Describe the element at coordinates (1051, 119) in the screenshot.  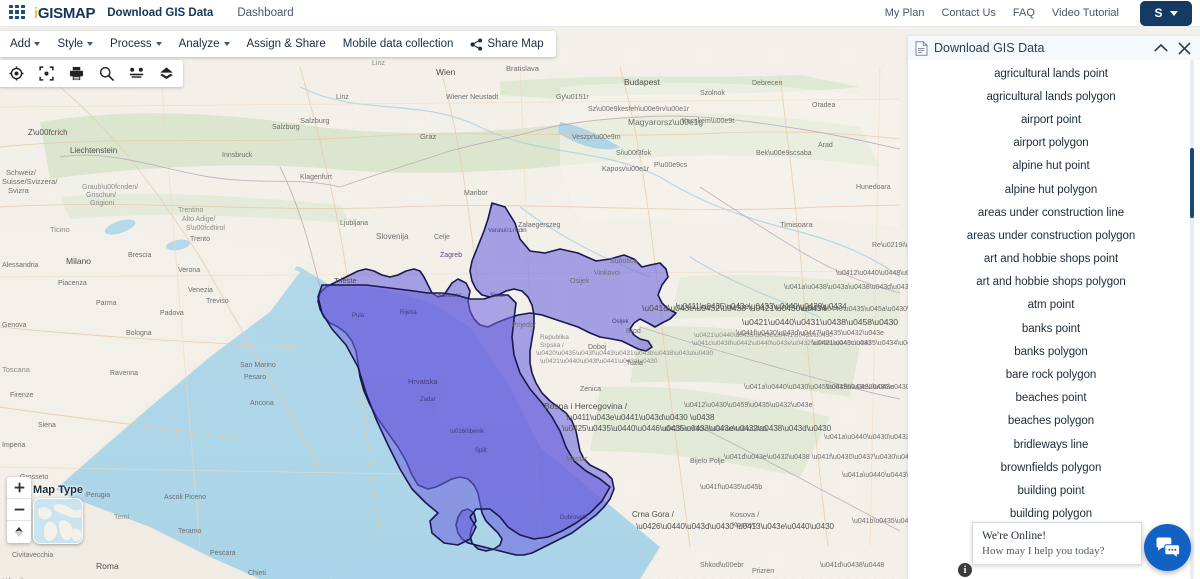
I see `list-item: airport point` at that location.